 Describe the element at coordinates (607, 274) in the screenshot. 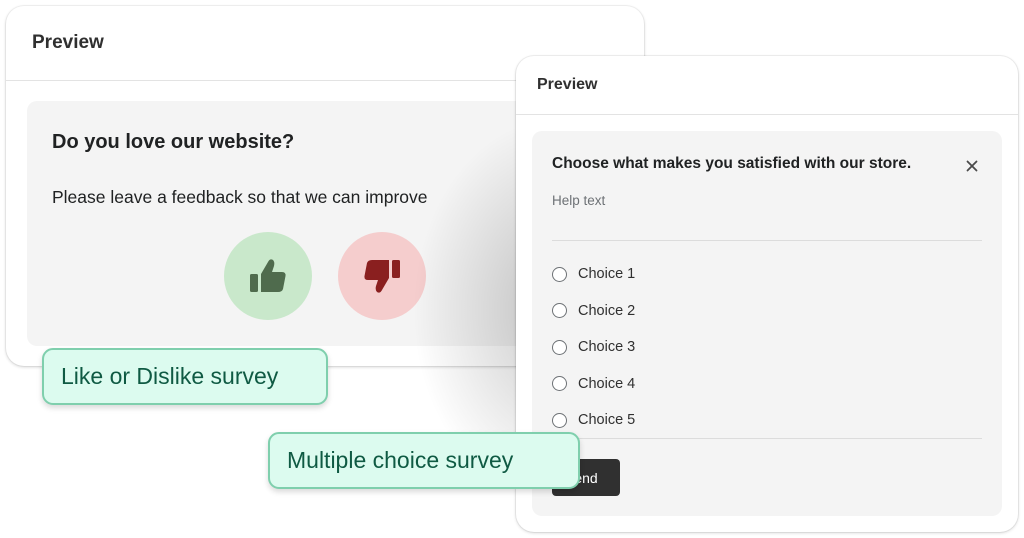

I see `choice-label: Choice 1` at that location.